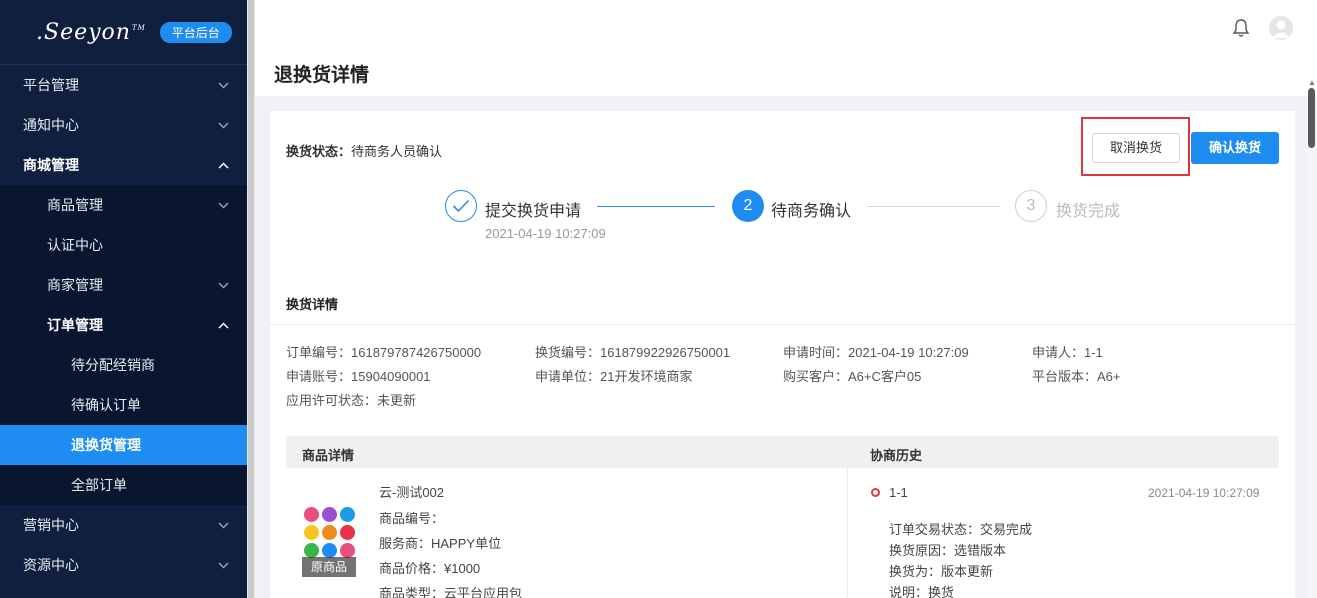  Describe the element at coordinates (545, 233) in the screenshot. I see `step-1-time: 2021-04-19 10:27:09` at that location.